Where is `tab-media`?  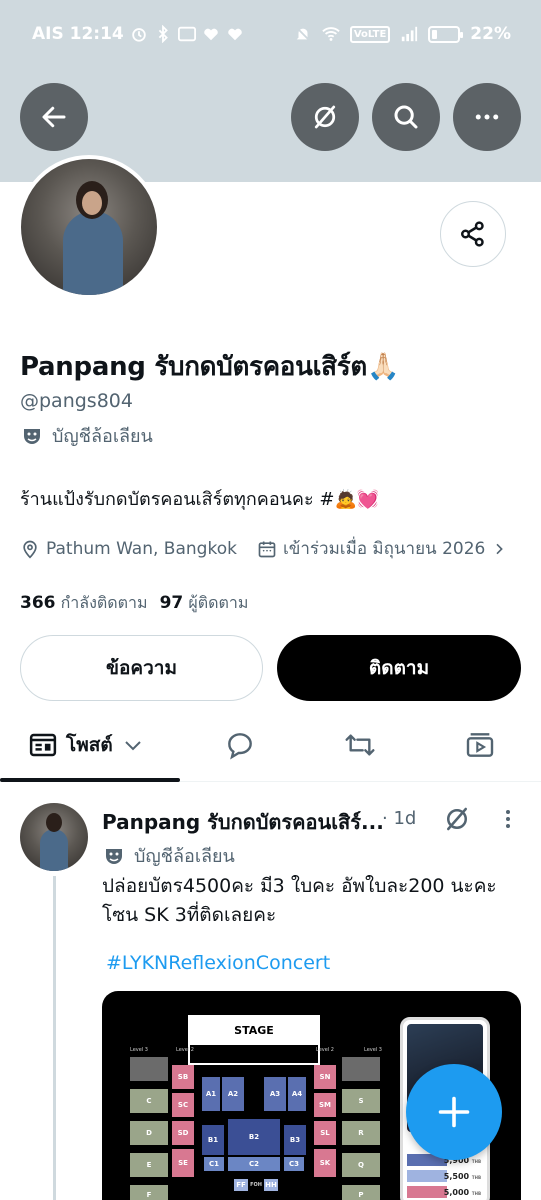
tab-media is located at coordinates (480, 745).